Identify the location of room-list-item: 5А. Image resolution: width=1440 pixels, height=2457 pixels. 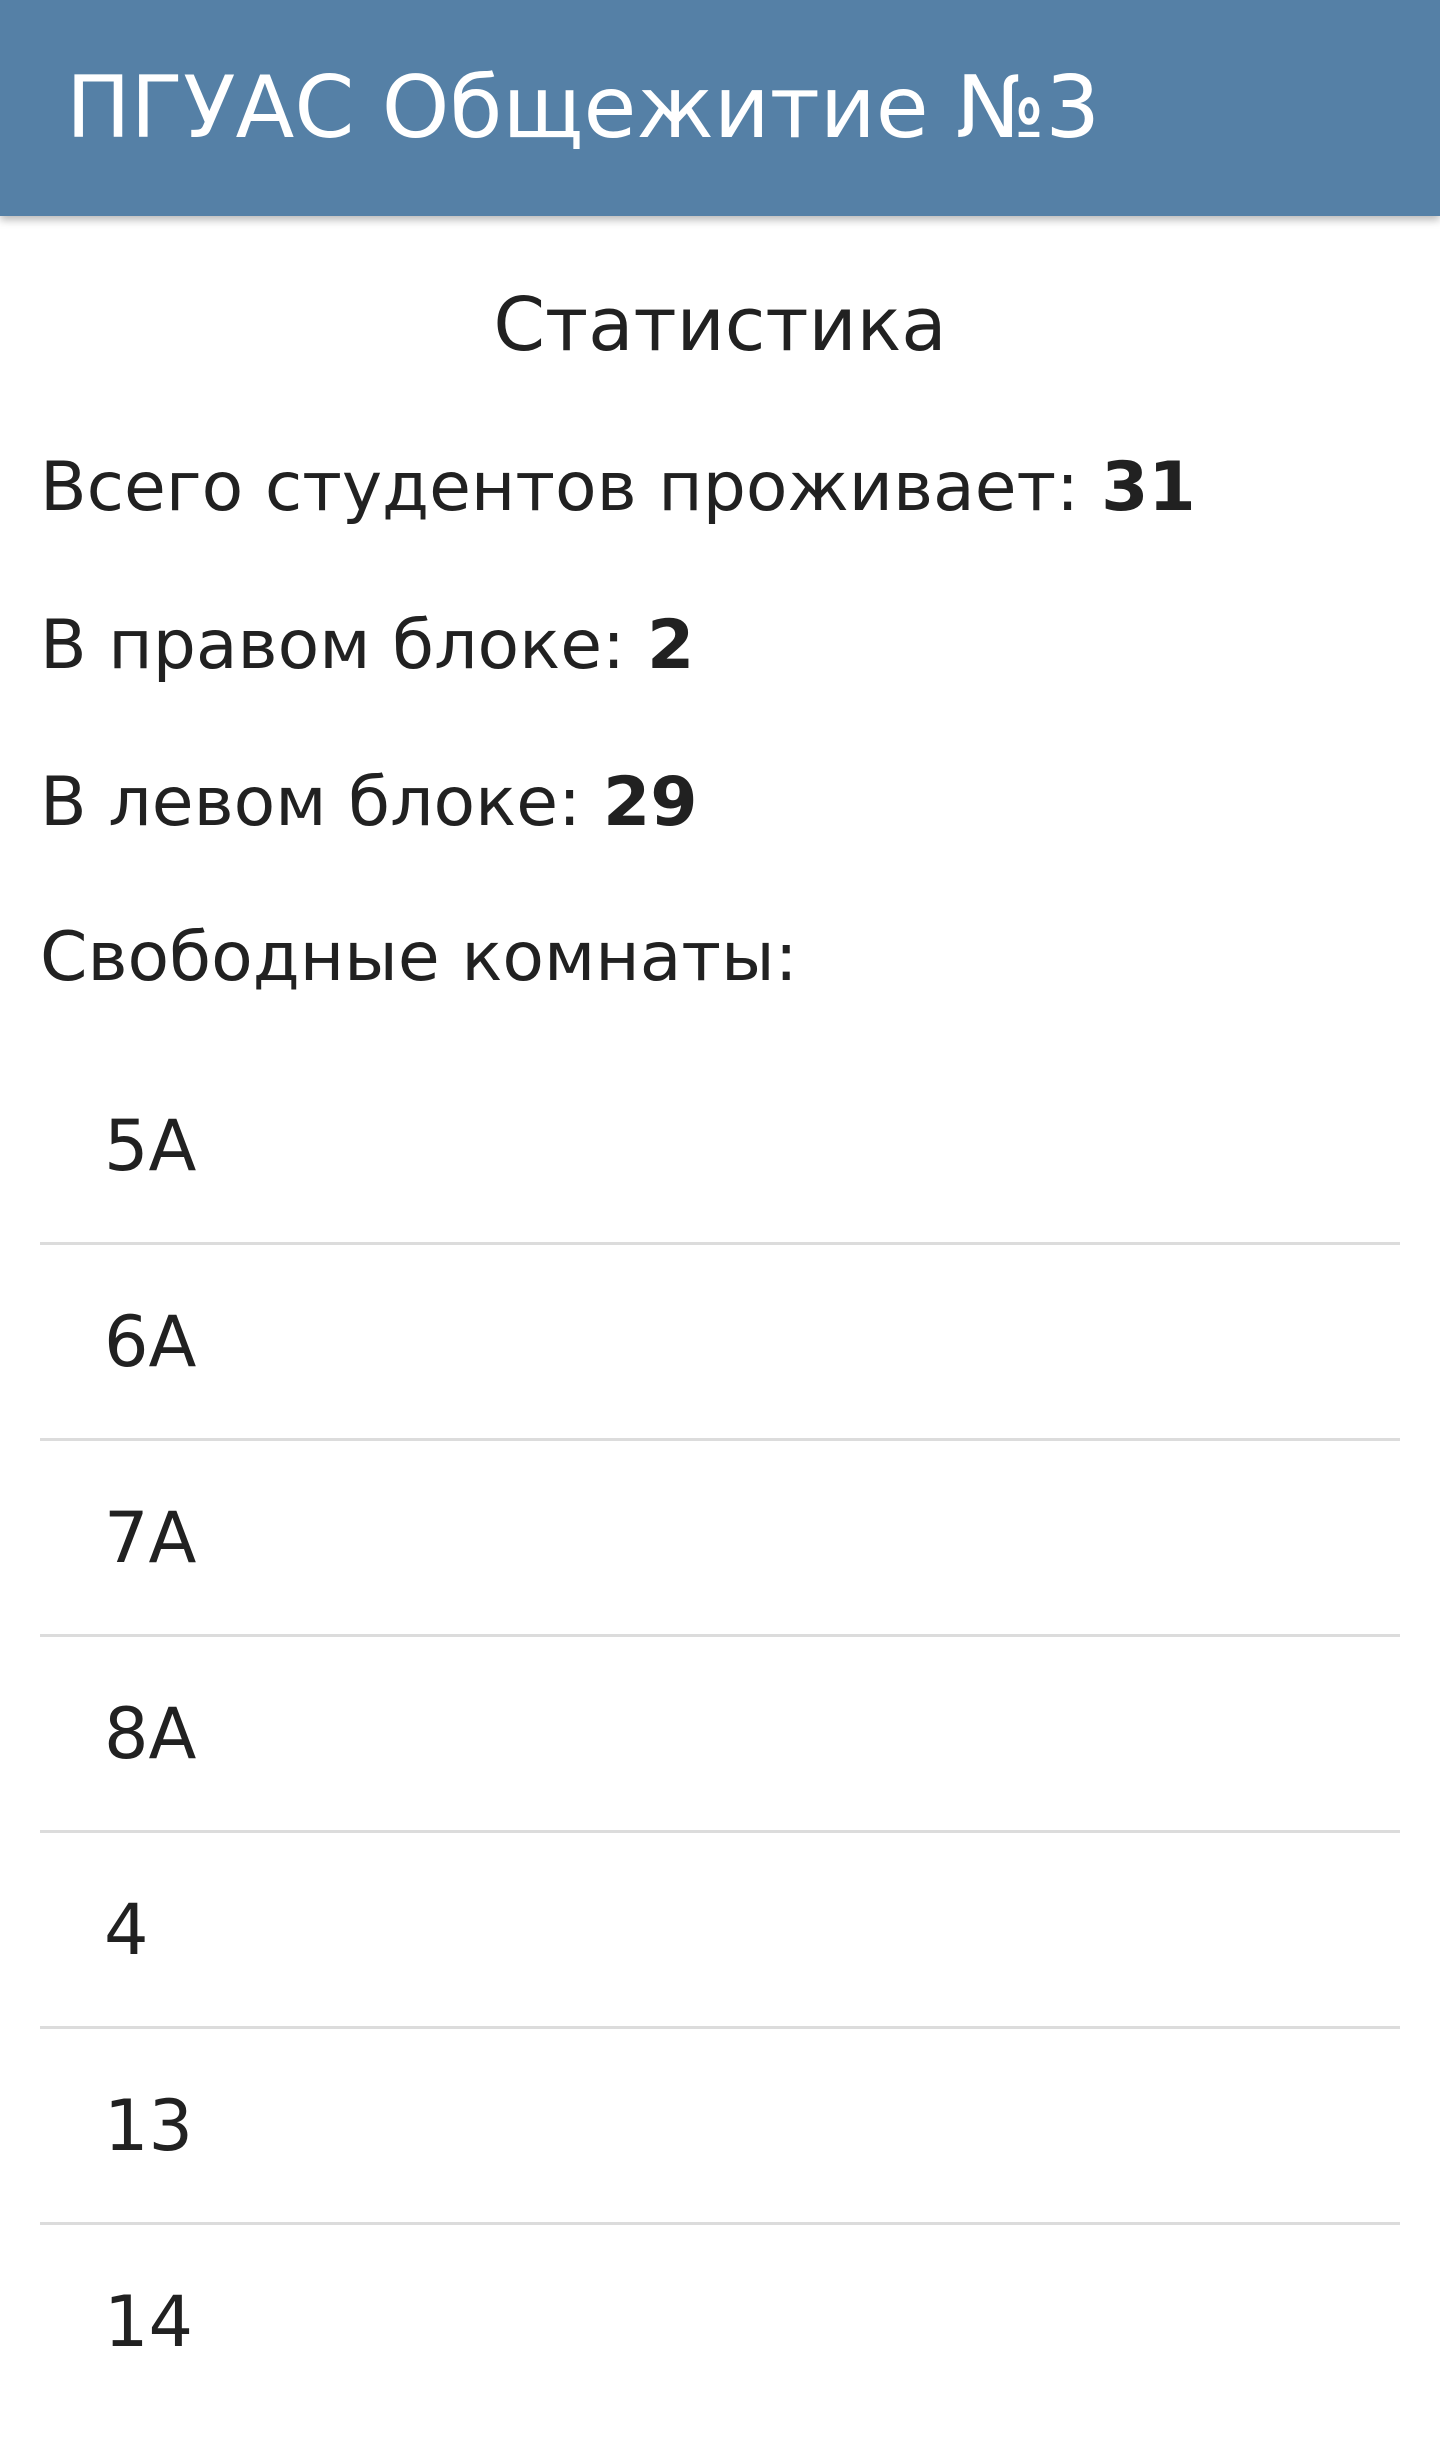
(720, 1147).